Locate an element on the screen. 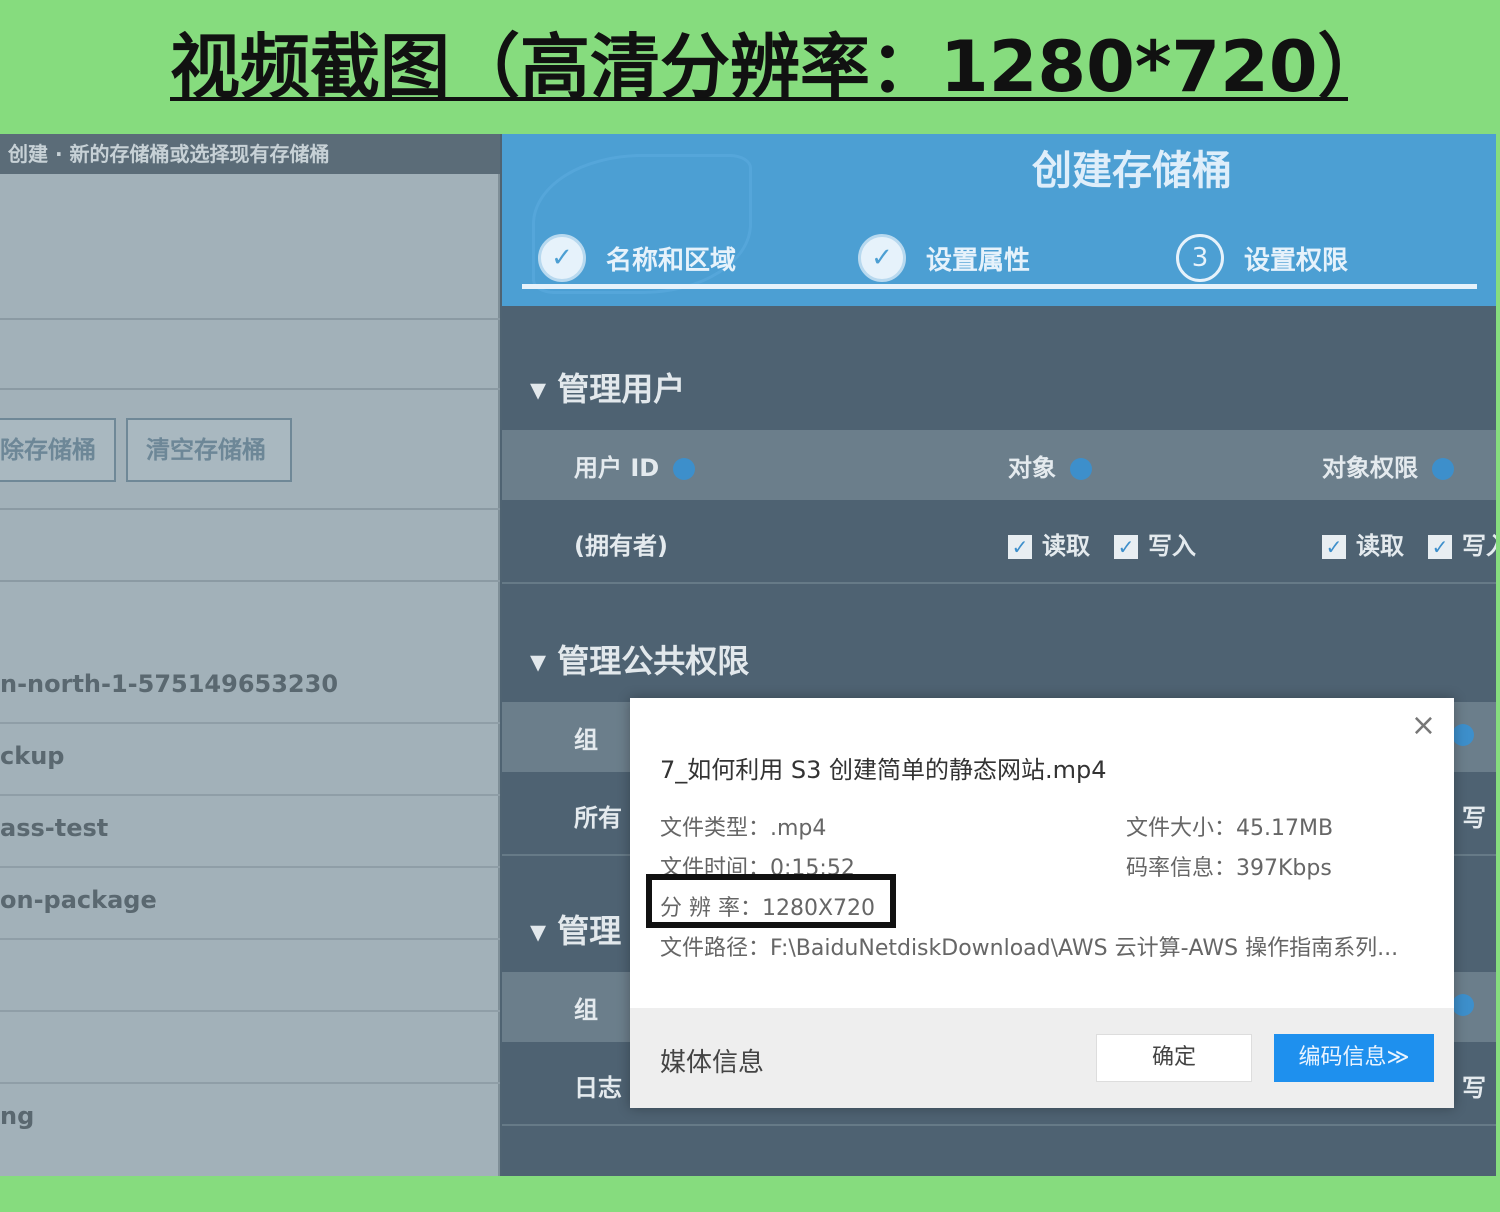 The width and height of the screenshot is (1500, 1212). panel-title: 创建存储桶 is located at coordinates (1132, 171).